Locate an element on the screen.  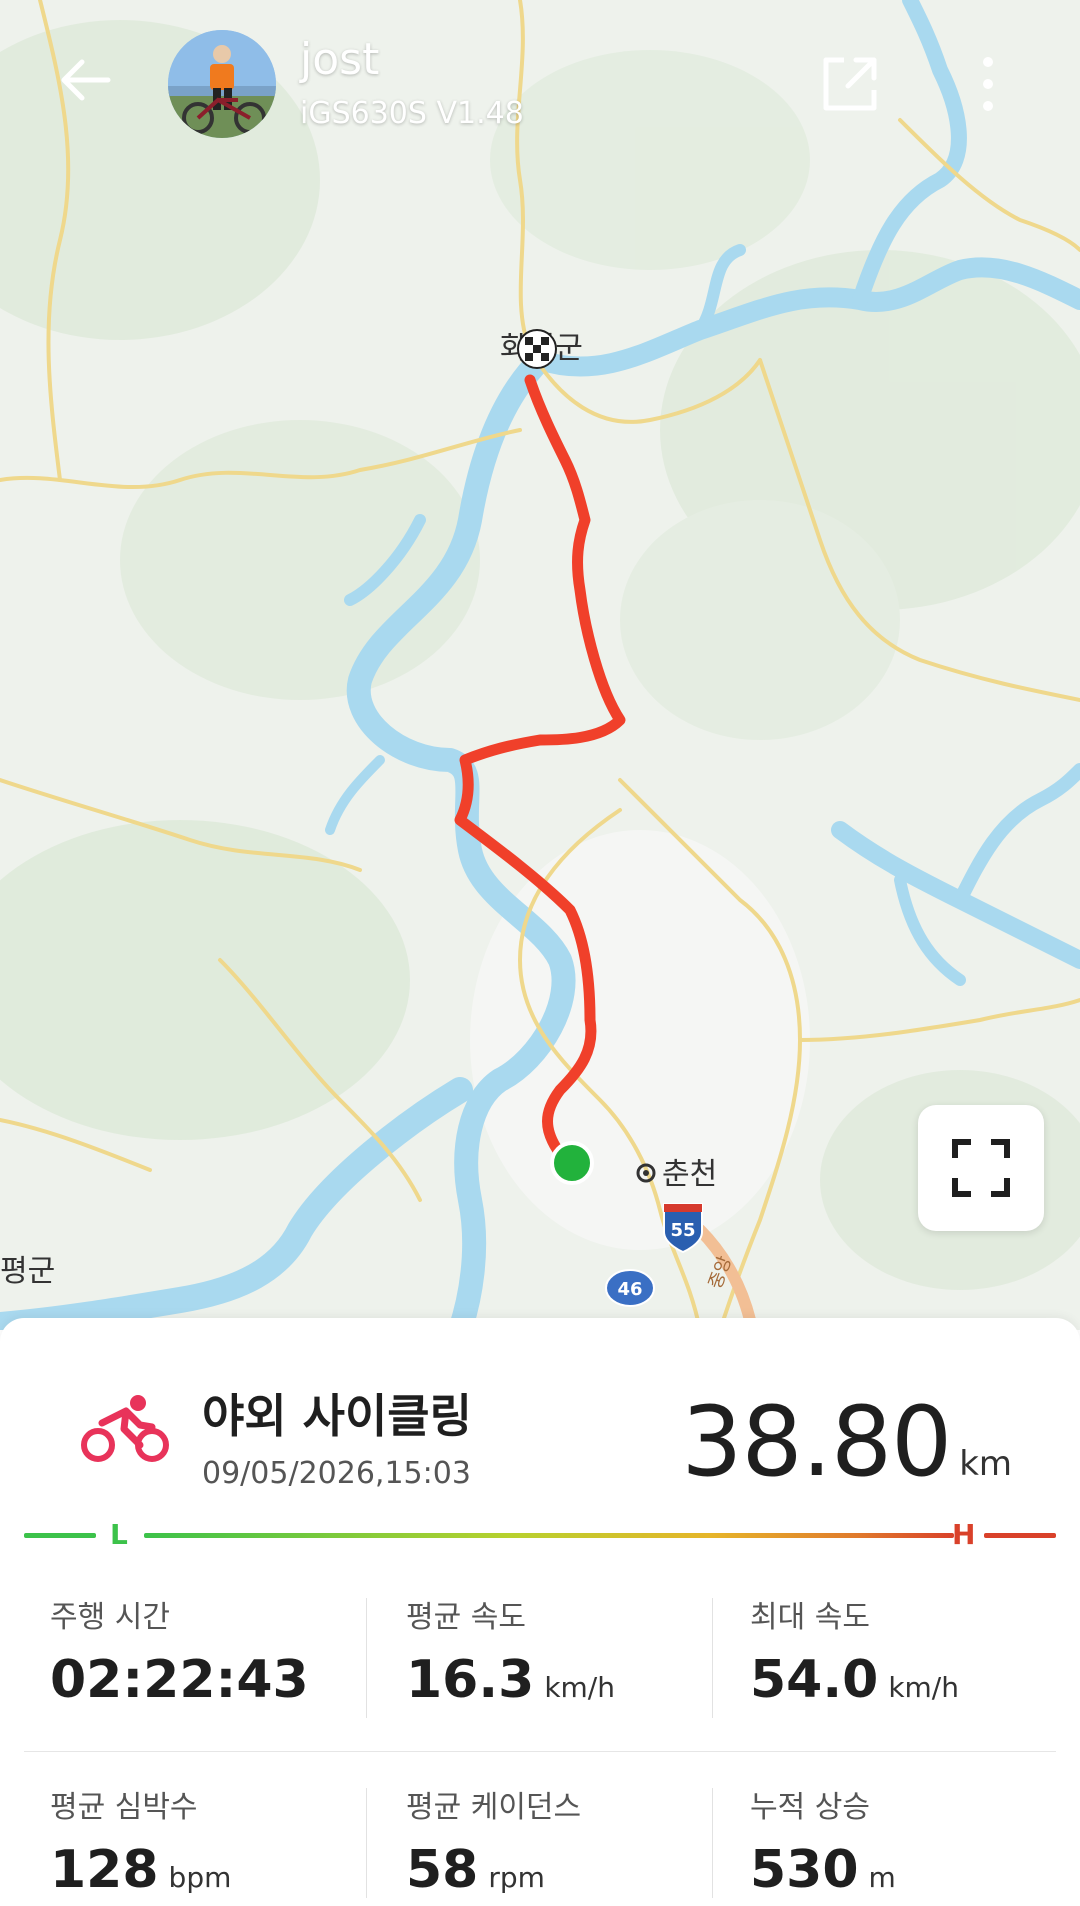
stat-elevation-gain: 누적 상승 530 m is located at coordinates (900, 1841).